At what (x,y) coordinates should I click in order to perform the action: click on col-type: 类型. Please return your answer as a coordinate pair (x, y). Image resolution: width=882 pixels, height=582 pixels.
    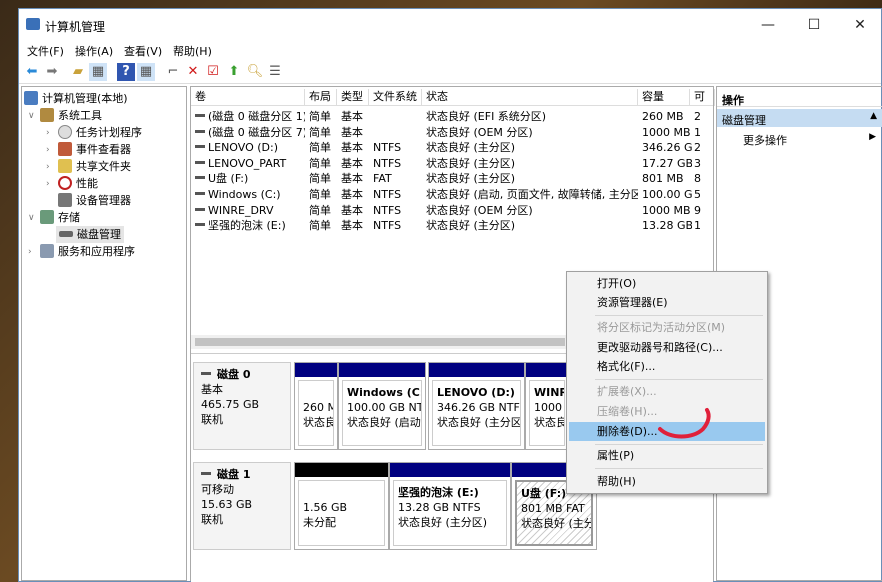
    Looking at the image, I should click on (353, 97).